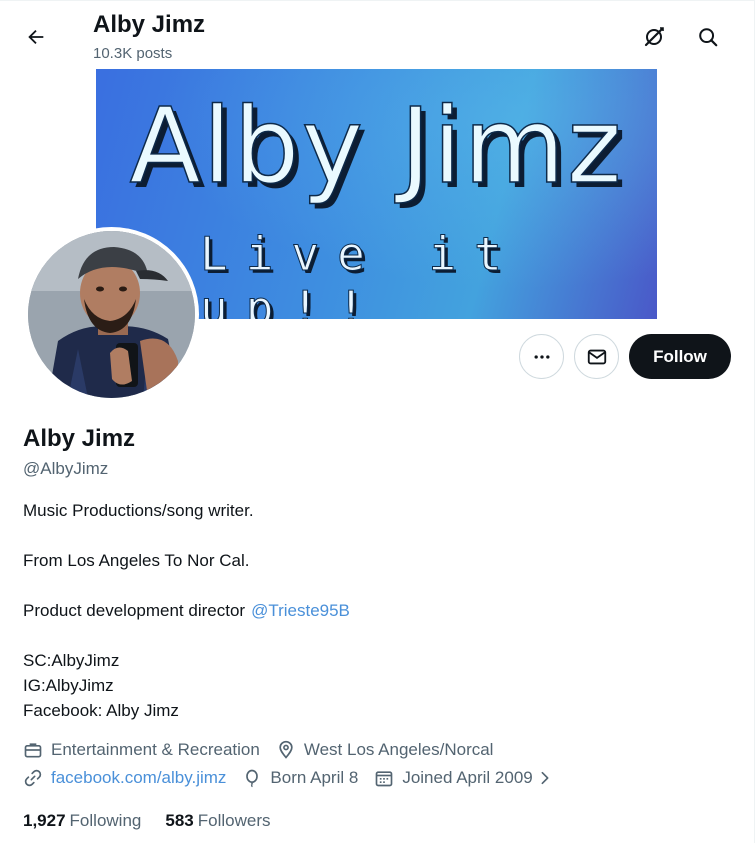 The width and height of the screenshot is (755, 843). I want to click on following-label: Following, so click(105, 820).